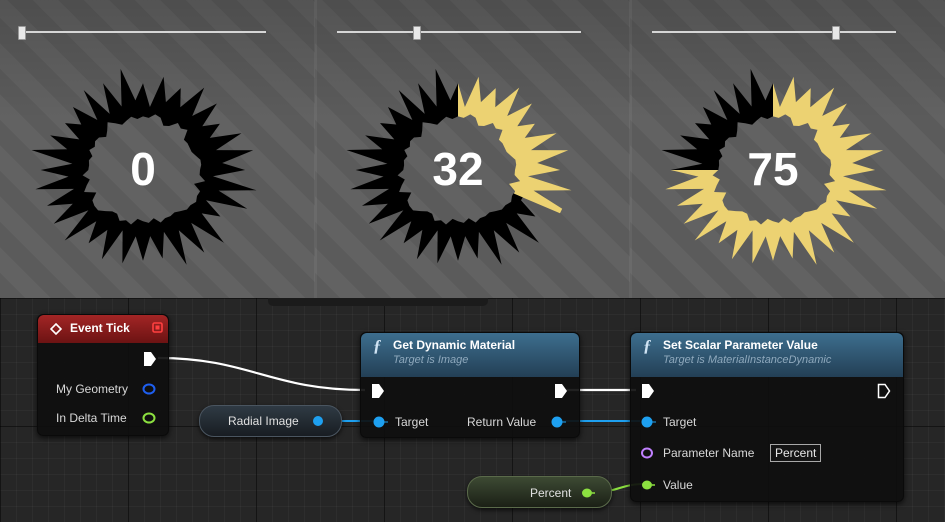 The height and width of the screenshot is (522, 945). Describe the element at coordinates (56, 329) in the screenshot. I see `event-diamond-icon` at that location.